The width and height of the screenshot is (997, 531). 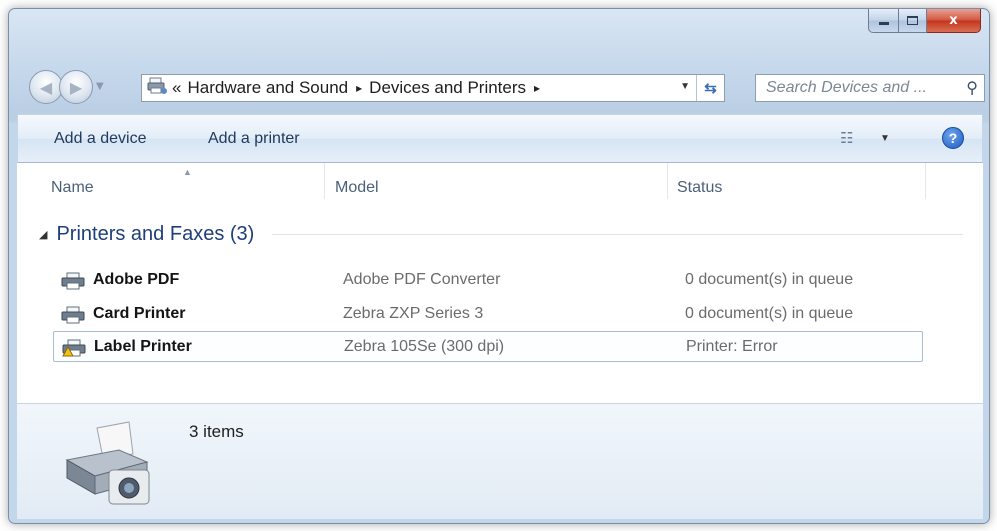 What do you see at coordinates (100, 86) in the screenshot?
I see `recent-pages-dropdown-icon: ▼` at bounding box center [100, 86].